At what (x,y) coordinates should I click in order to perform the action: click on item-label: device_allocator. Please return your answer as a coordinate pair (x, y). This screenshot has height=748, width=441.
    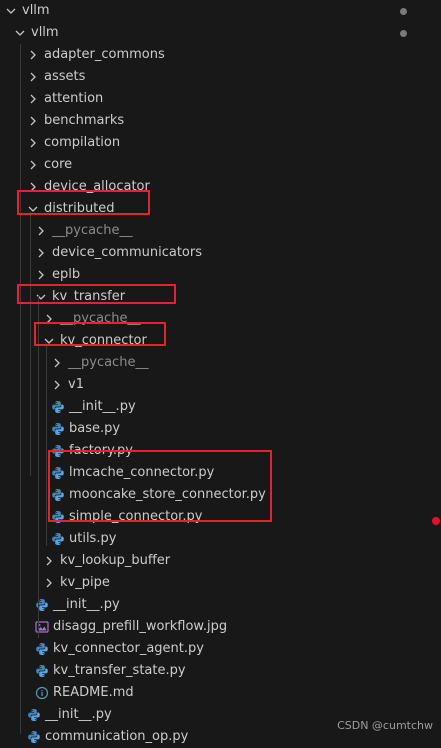
    Looking at the image, I should click on (97, 186).